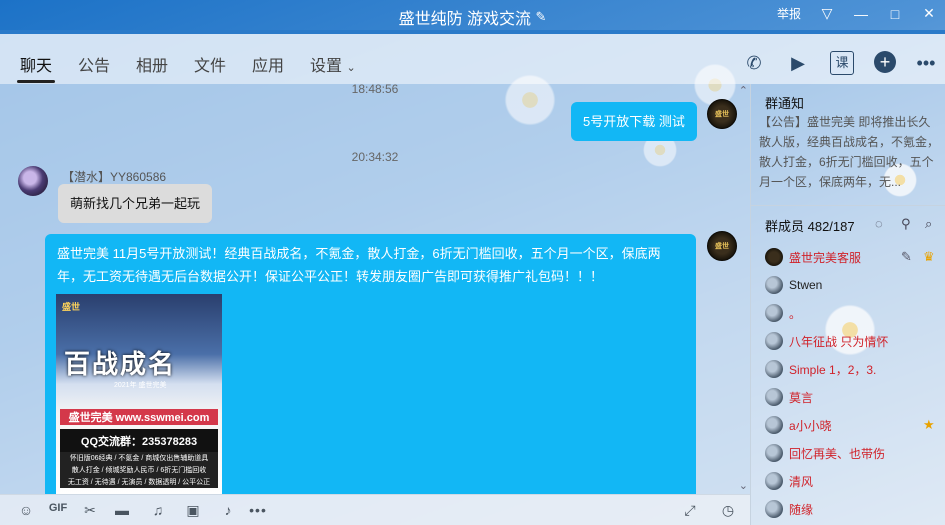  I want to click on members-title: 群成员 482/187, so click(810, 226).